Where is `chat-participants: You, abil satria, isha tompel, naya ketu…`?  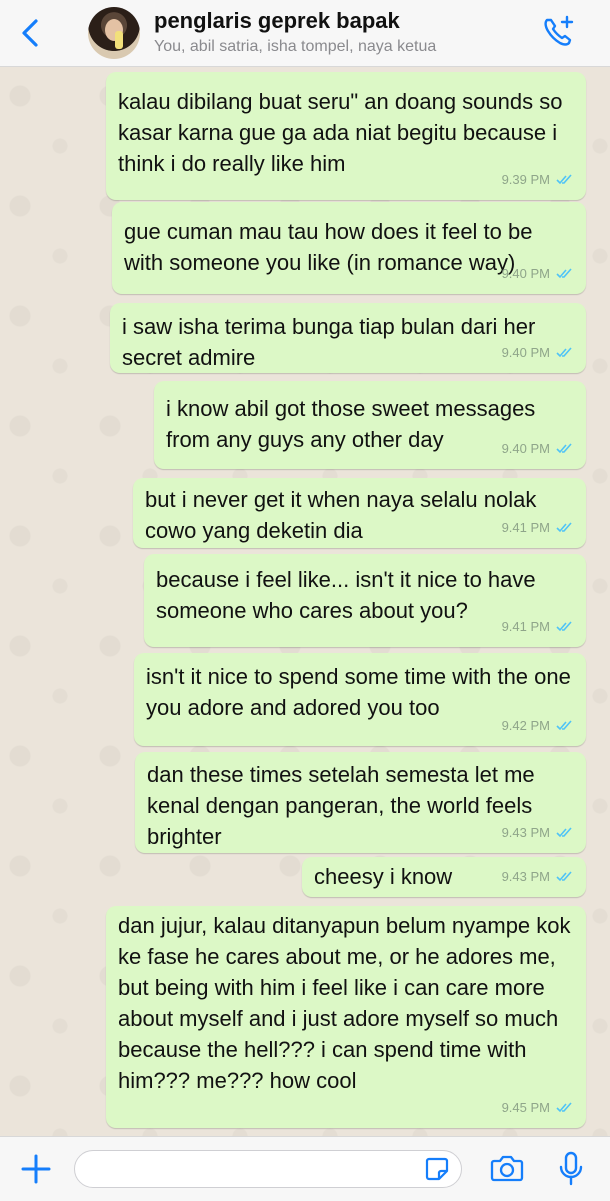 chat-participants: You, abil satria, isha tompel, naya ketu… is located at coordinates (295, 47).